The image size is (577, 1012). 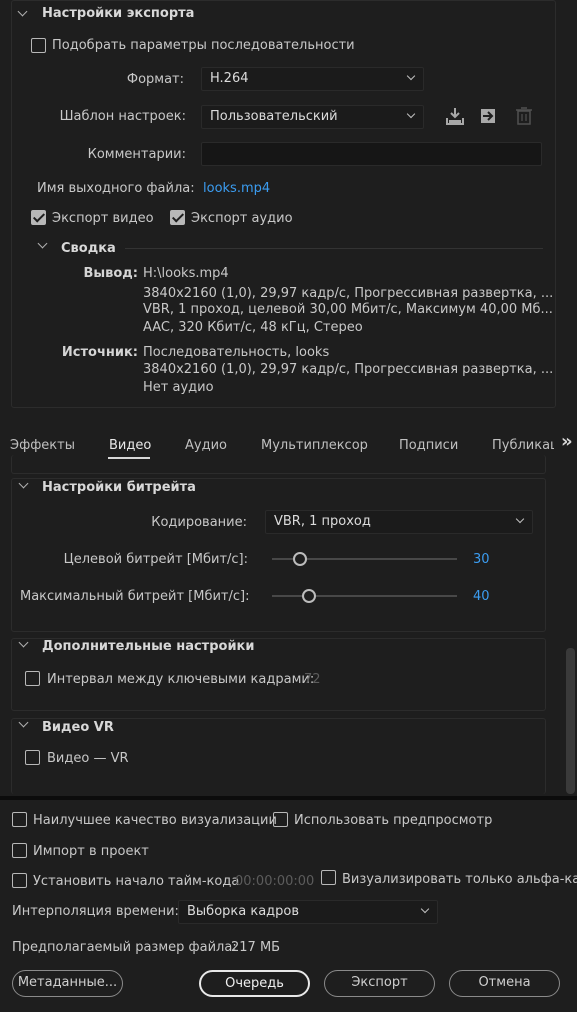 I want to click on encoding-value: VBR, 1 проход, so click(x=322, y=521).